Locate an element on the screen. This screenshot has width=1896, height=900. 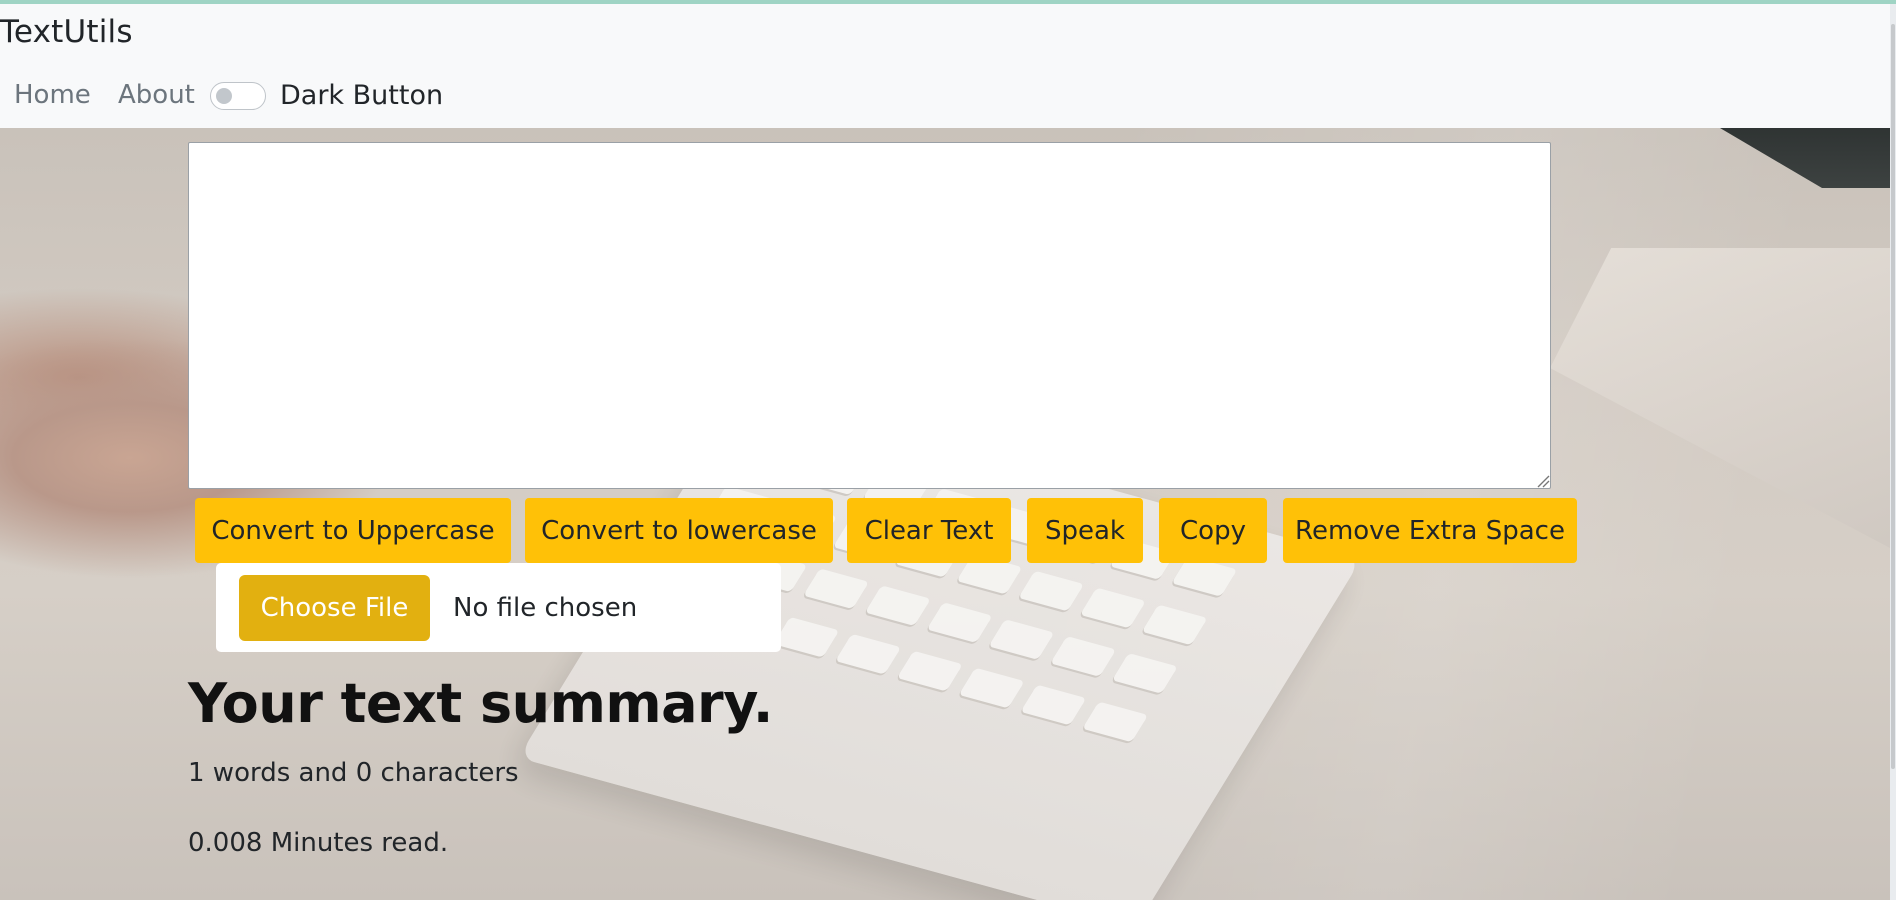
page-scrollbar is located at coordinates (1893, 452).